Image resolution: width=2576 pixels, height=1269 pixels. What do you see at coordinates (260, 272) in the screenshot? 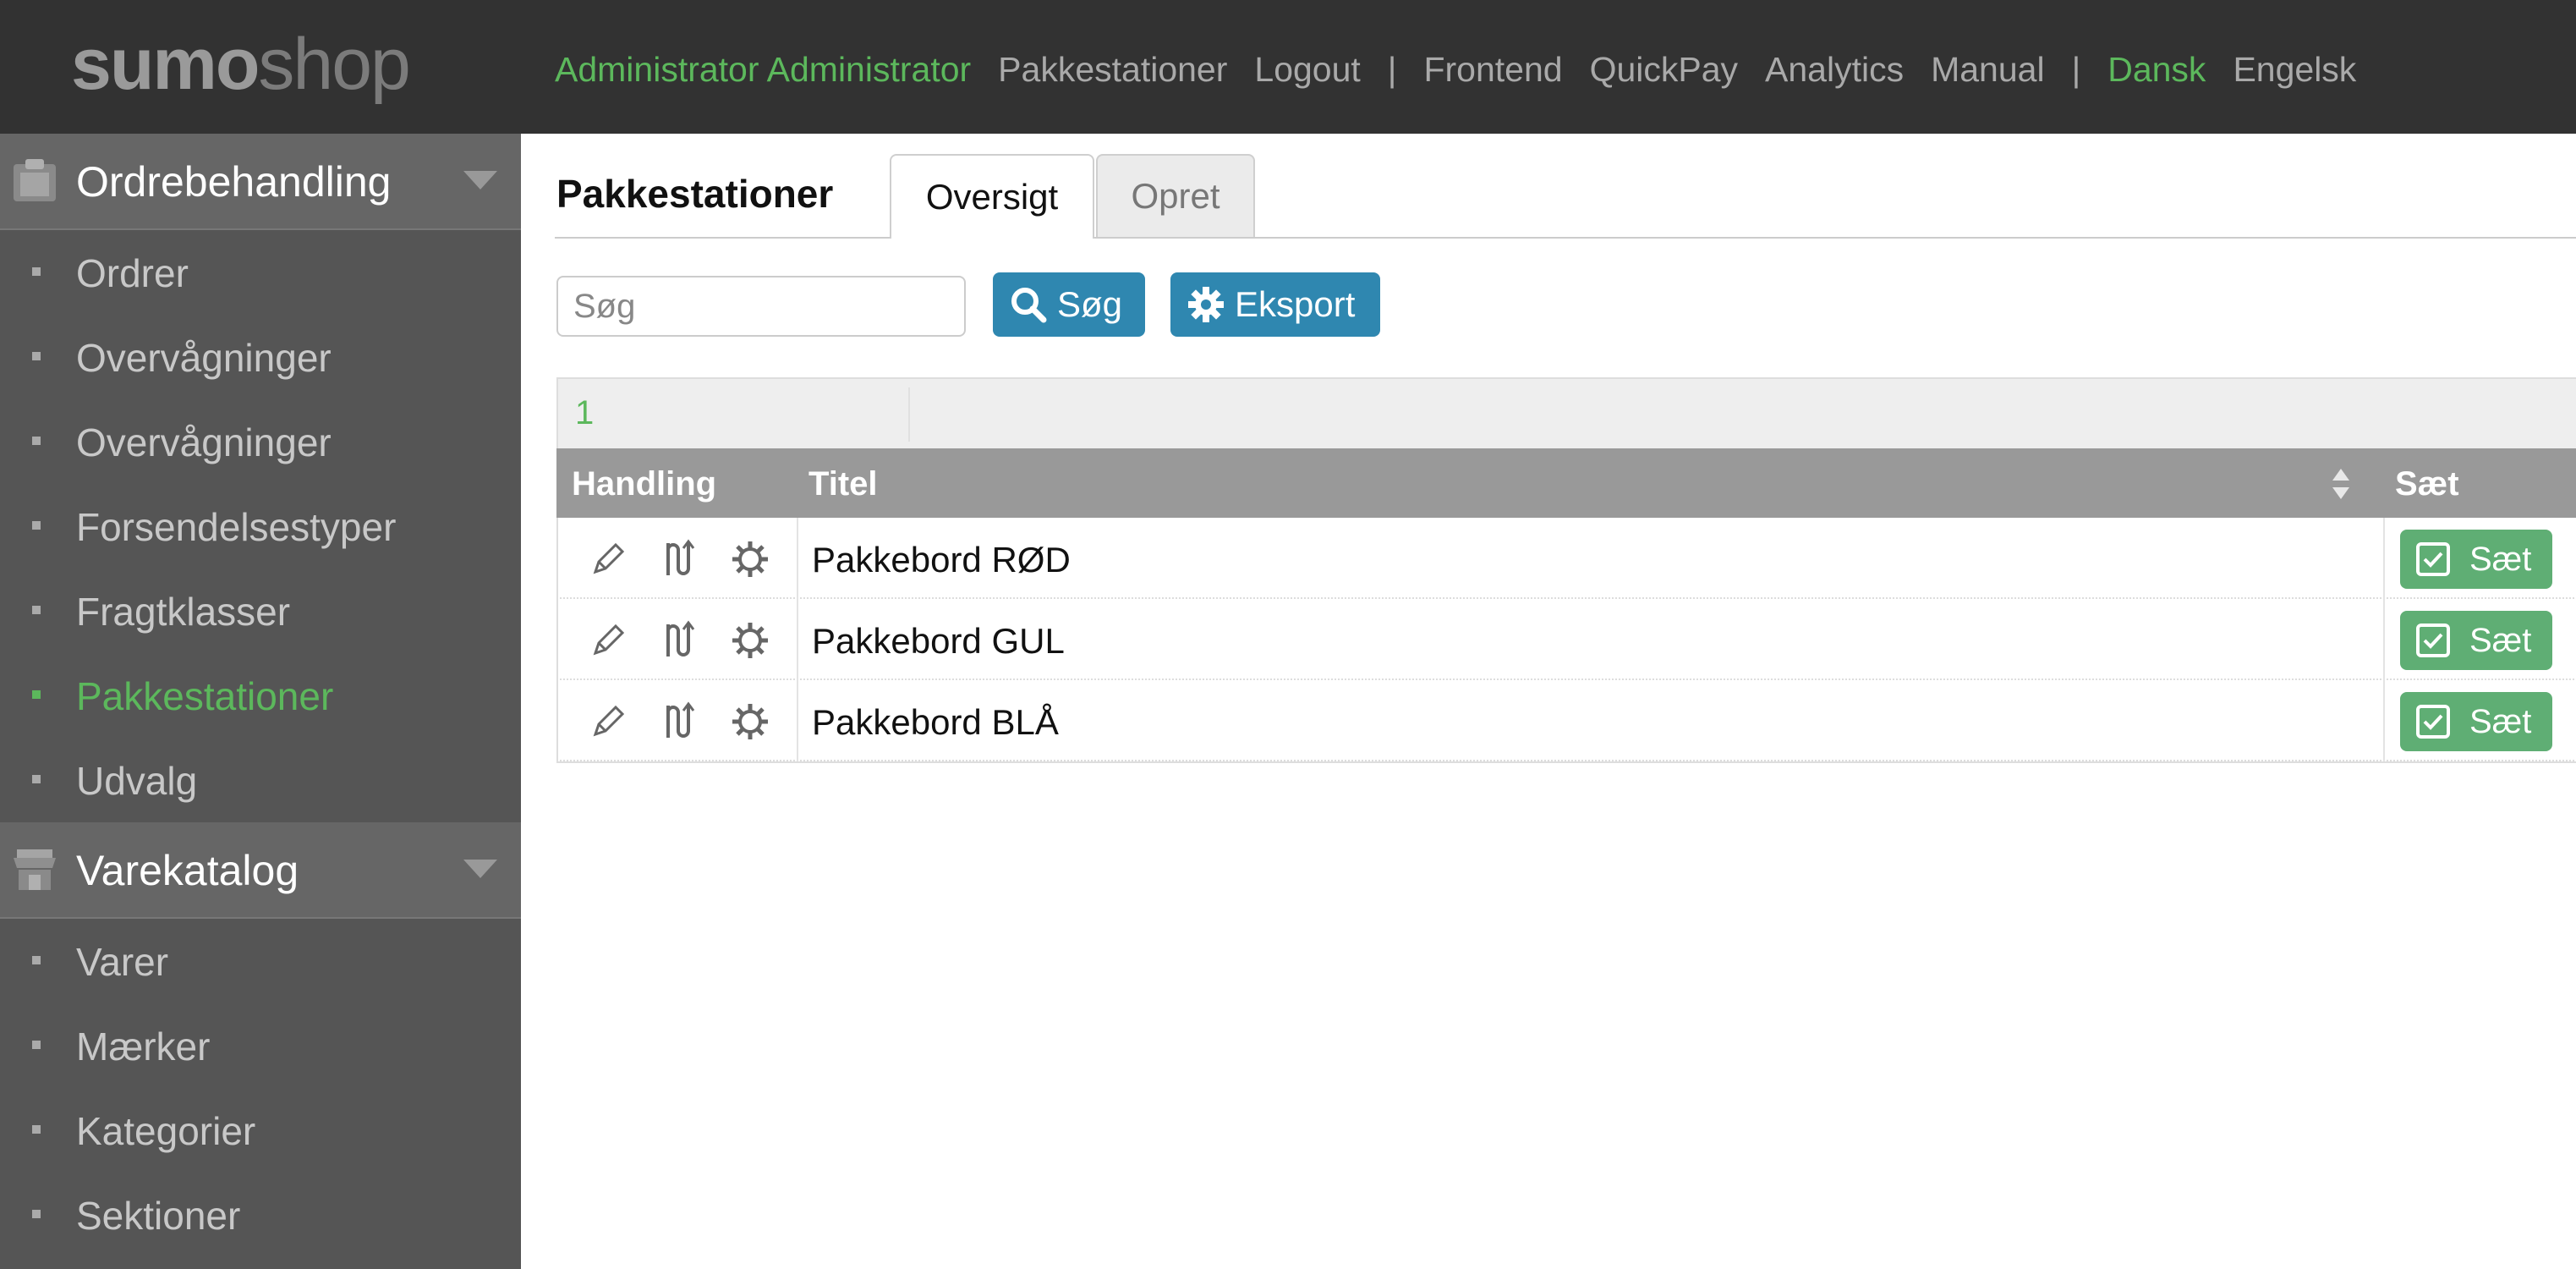
I see `sidebar-item-ordrer: Ordrer` at bounding box center [260, 272].